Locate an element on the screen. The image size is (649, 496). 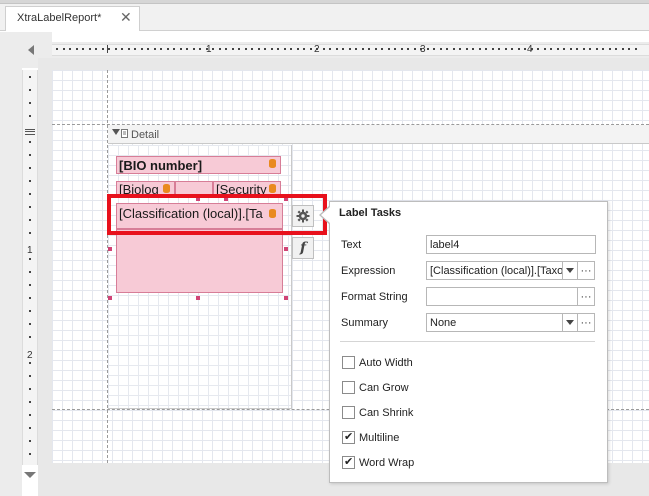
collapse-band-icon is located at coordinates (116, 132).